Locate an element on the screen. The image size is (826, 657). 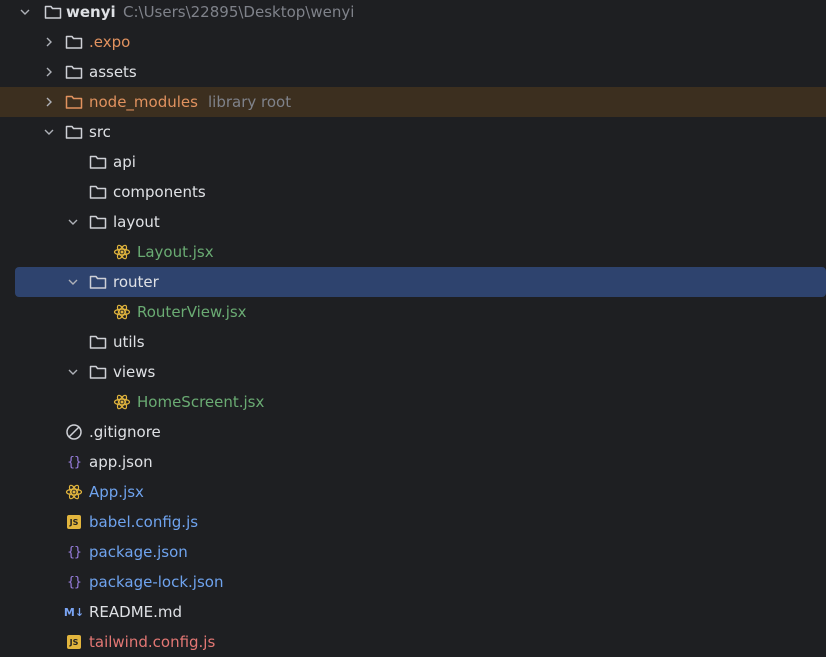
tree-label: views is located at coordinates (134, 372).